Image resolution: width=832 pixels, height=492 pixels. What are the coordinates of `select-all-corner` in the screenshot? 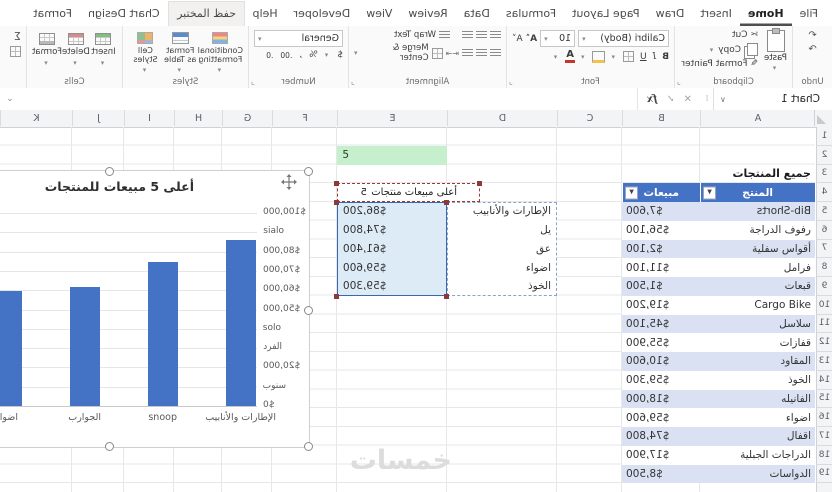 It's located at (823, 118).